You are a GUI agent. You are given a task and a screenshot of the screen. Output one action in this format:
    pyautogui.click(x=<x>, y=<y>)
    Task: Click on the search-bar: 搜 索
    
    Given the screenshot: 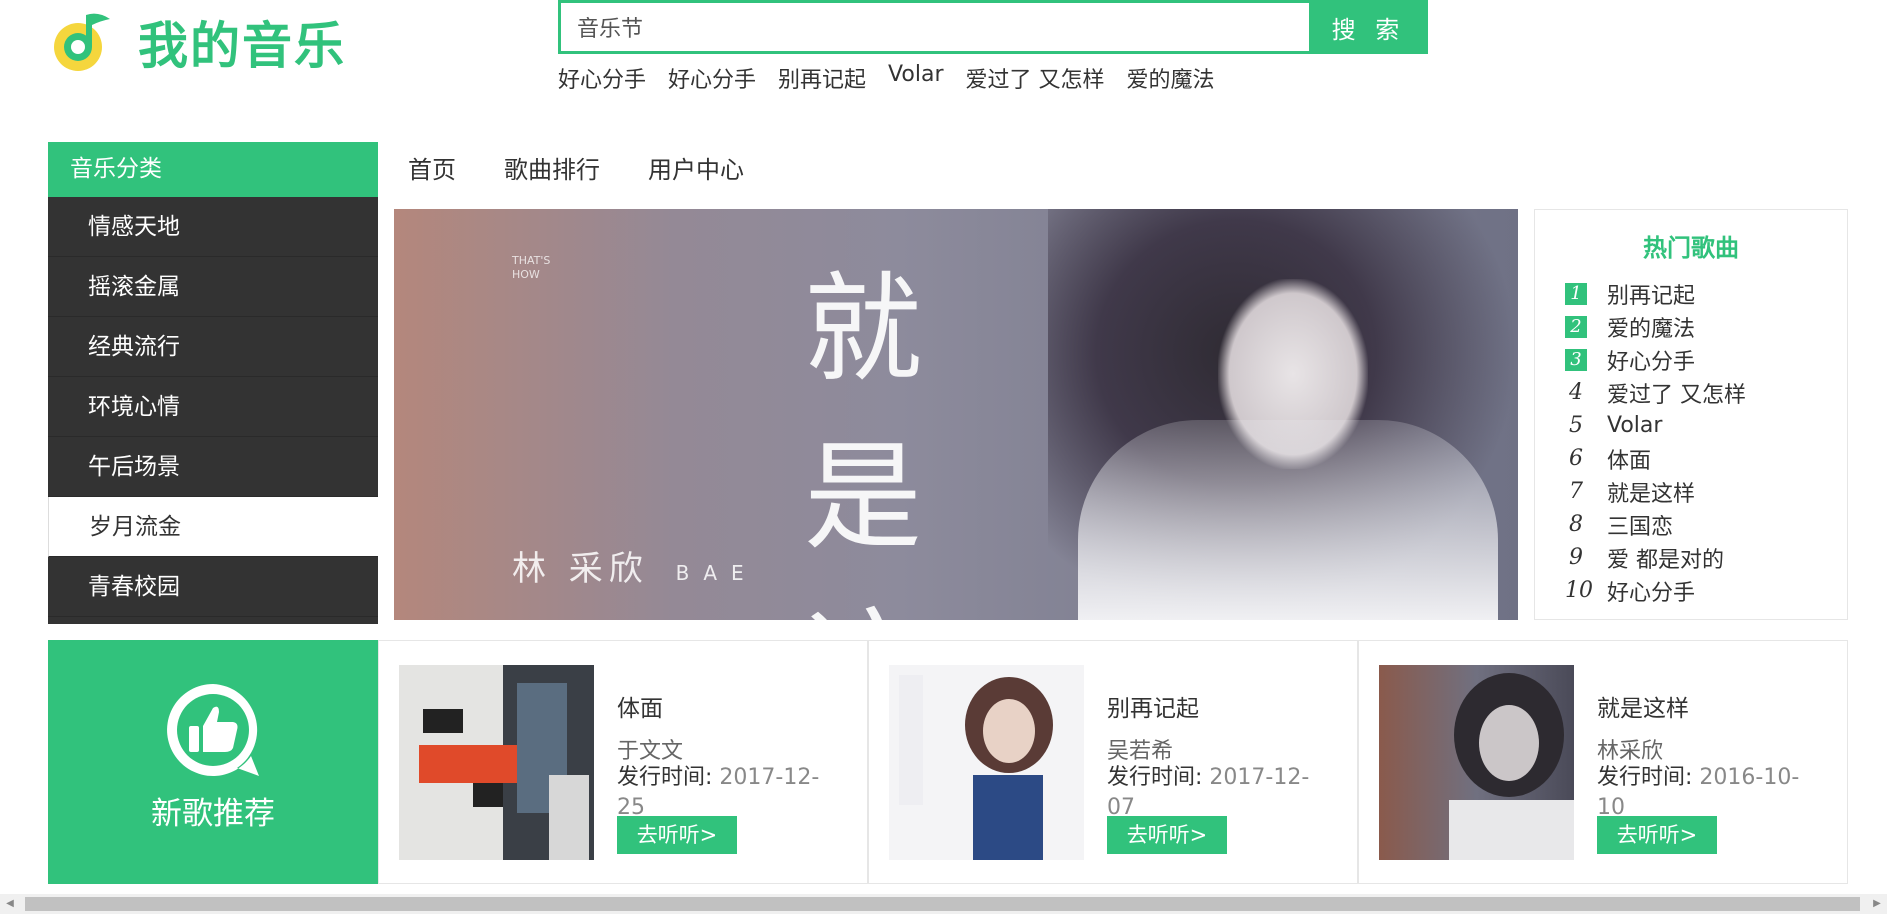 What is the action you would take?
    pyautogui.click(x=993, y=27)
    